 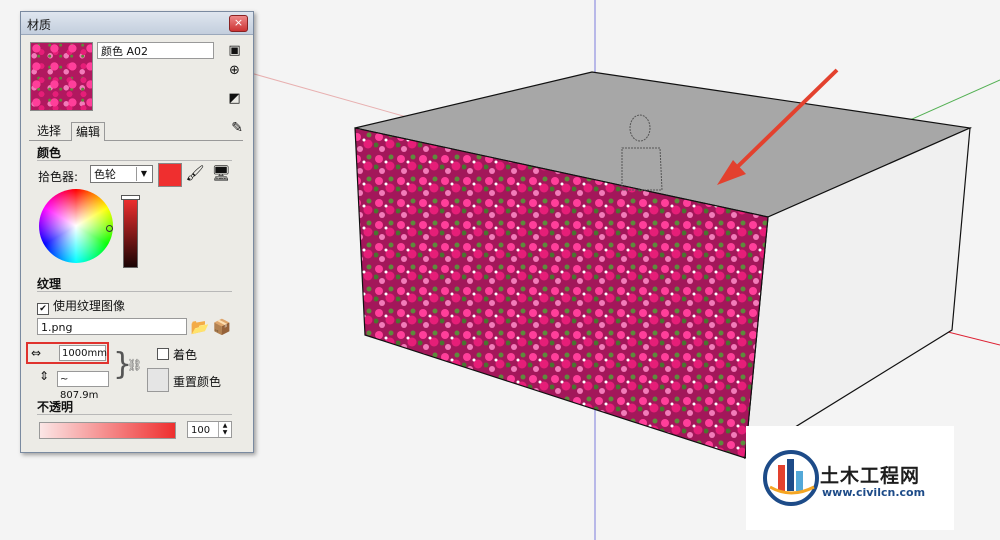 What do you see at coordinates (109, 228) in the screenshot?
I see `color-wheel-marker` at bounding box center [109, 228].